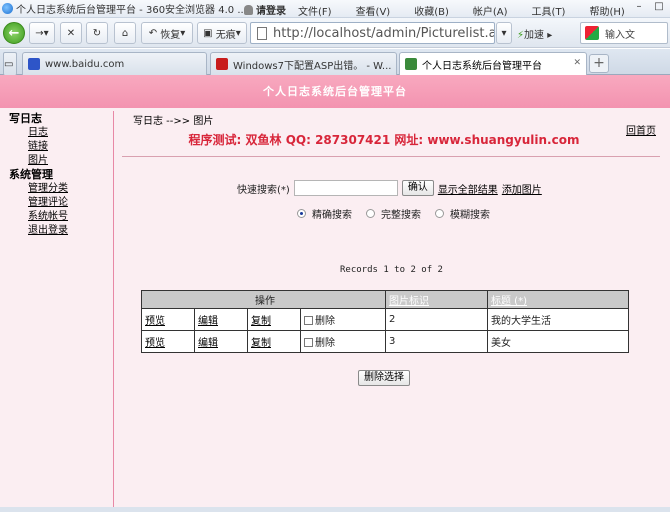  What do you see at coordinates (468, 188) in the screenshot?
I see `show-all-link: 显示全部结果` at bounding box center [468, 188].